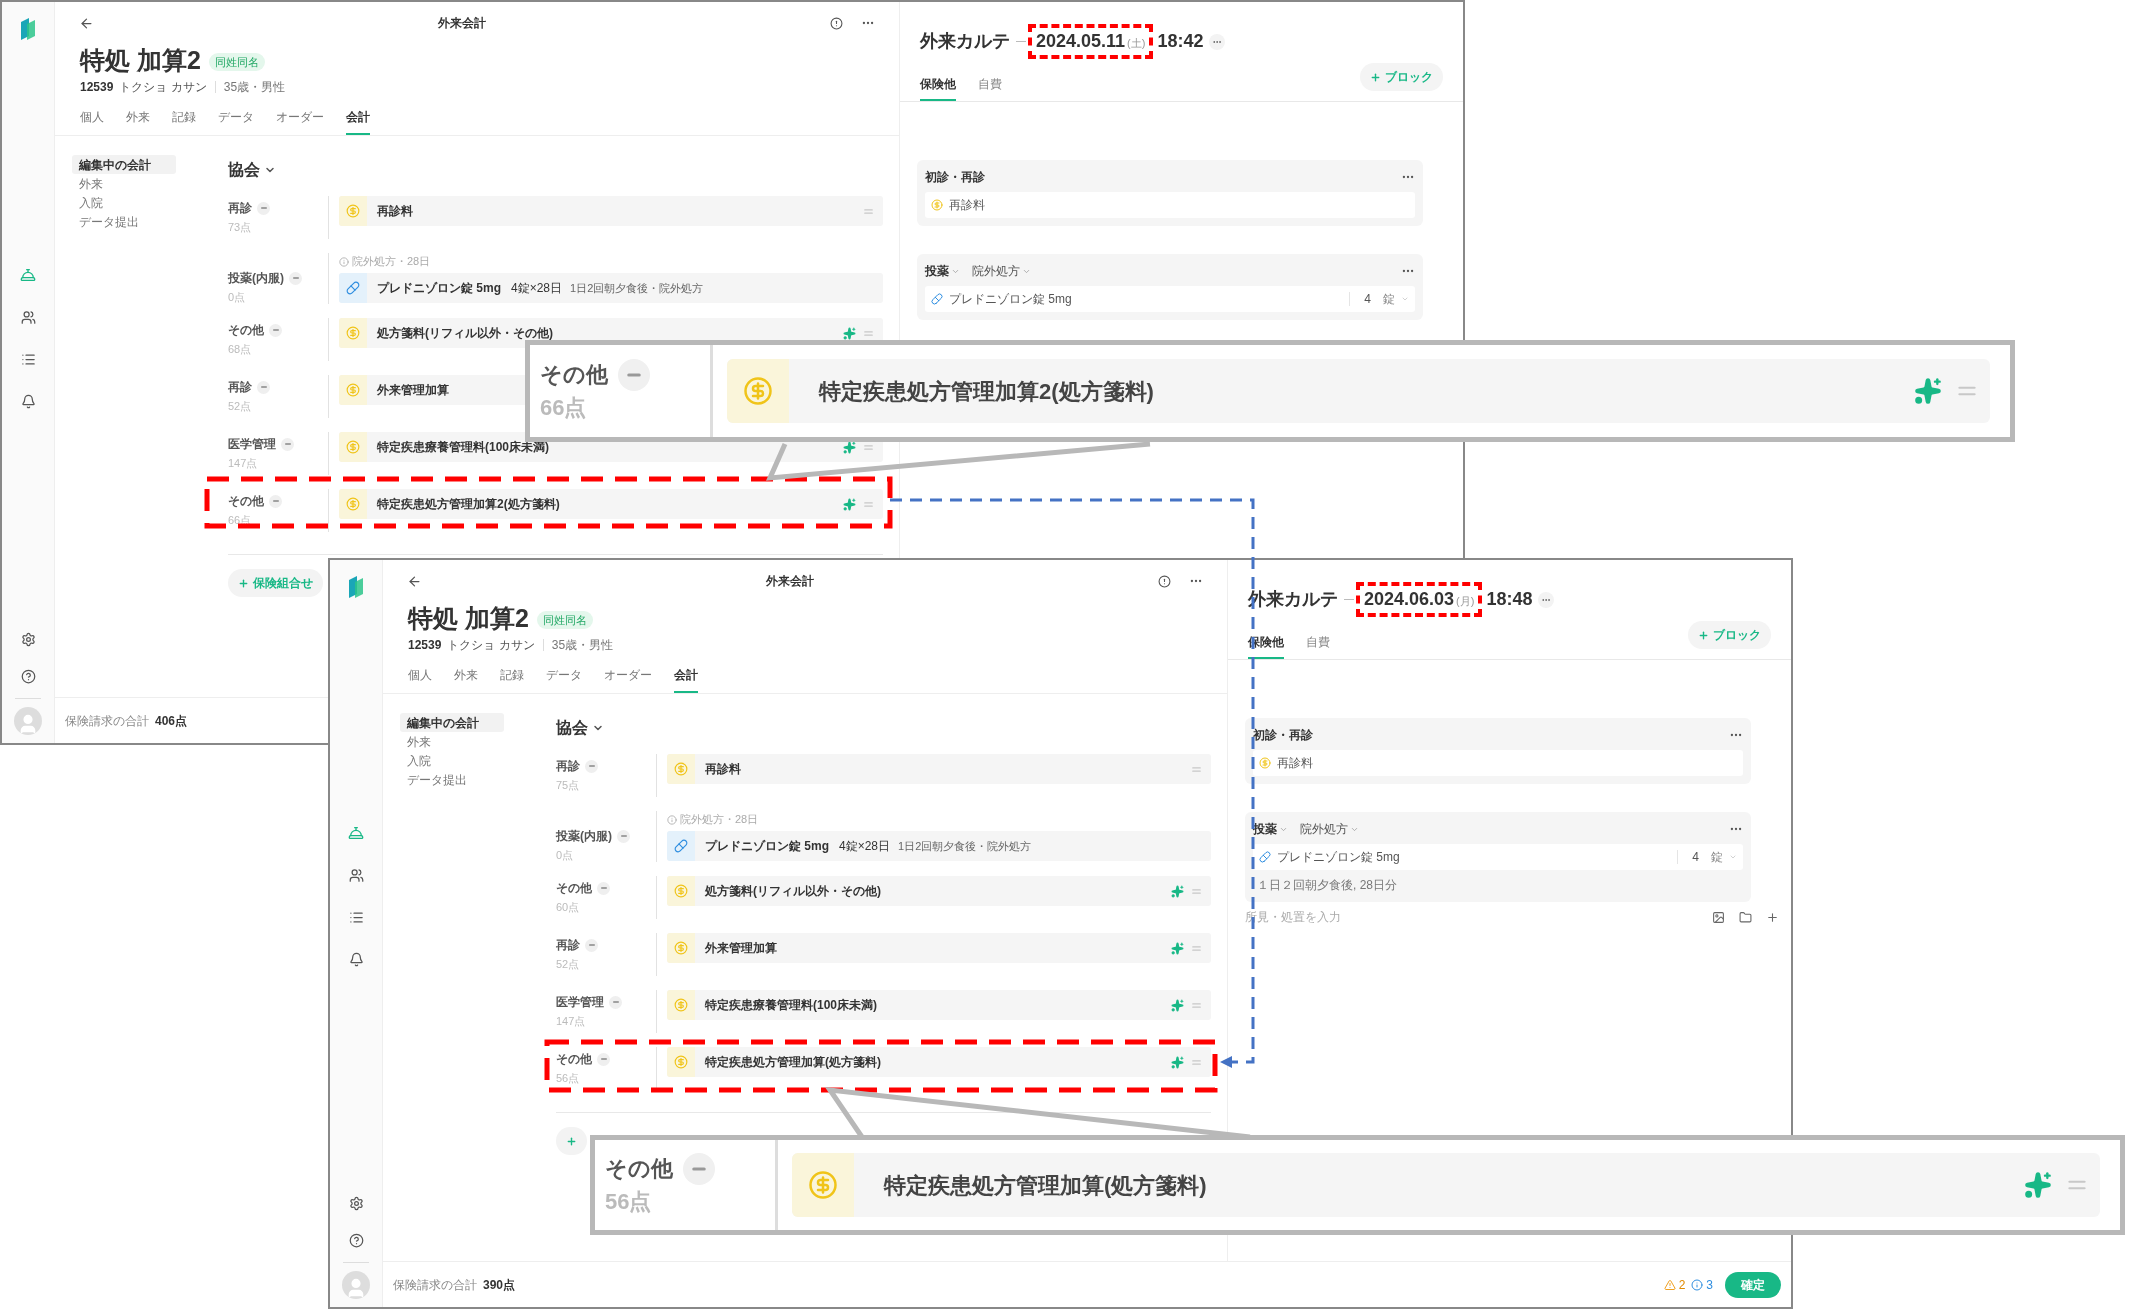 The image size is (2140, 1309). What do you see at coordinates (939, 1062) in the screenshot?
I see `billing-item: 特定疾患処方管理加算(処方箋料)` at bounding box center [939, 1062].